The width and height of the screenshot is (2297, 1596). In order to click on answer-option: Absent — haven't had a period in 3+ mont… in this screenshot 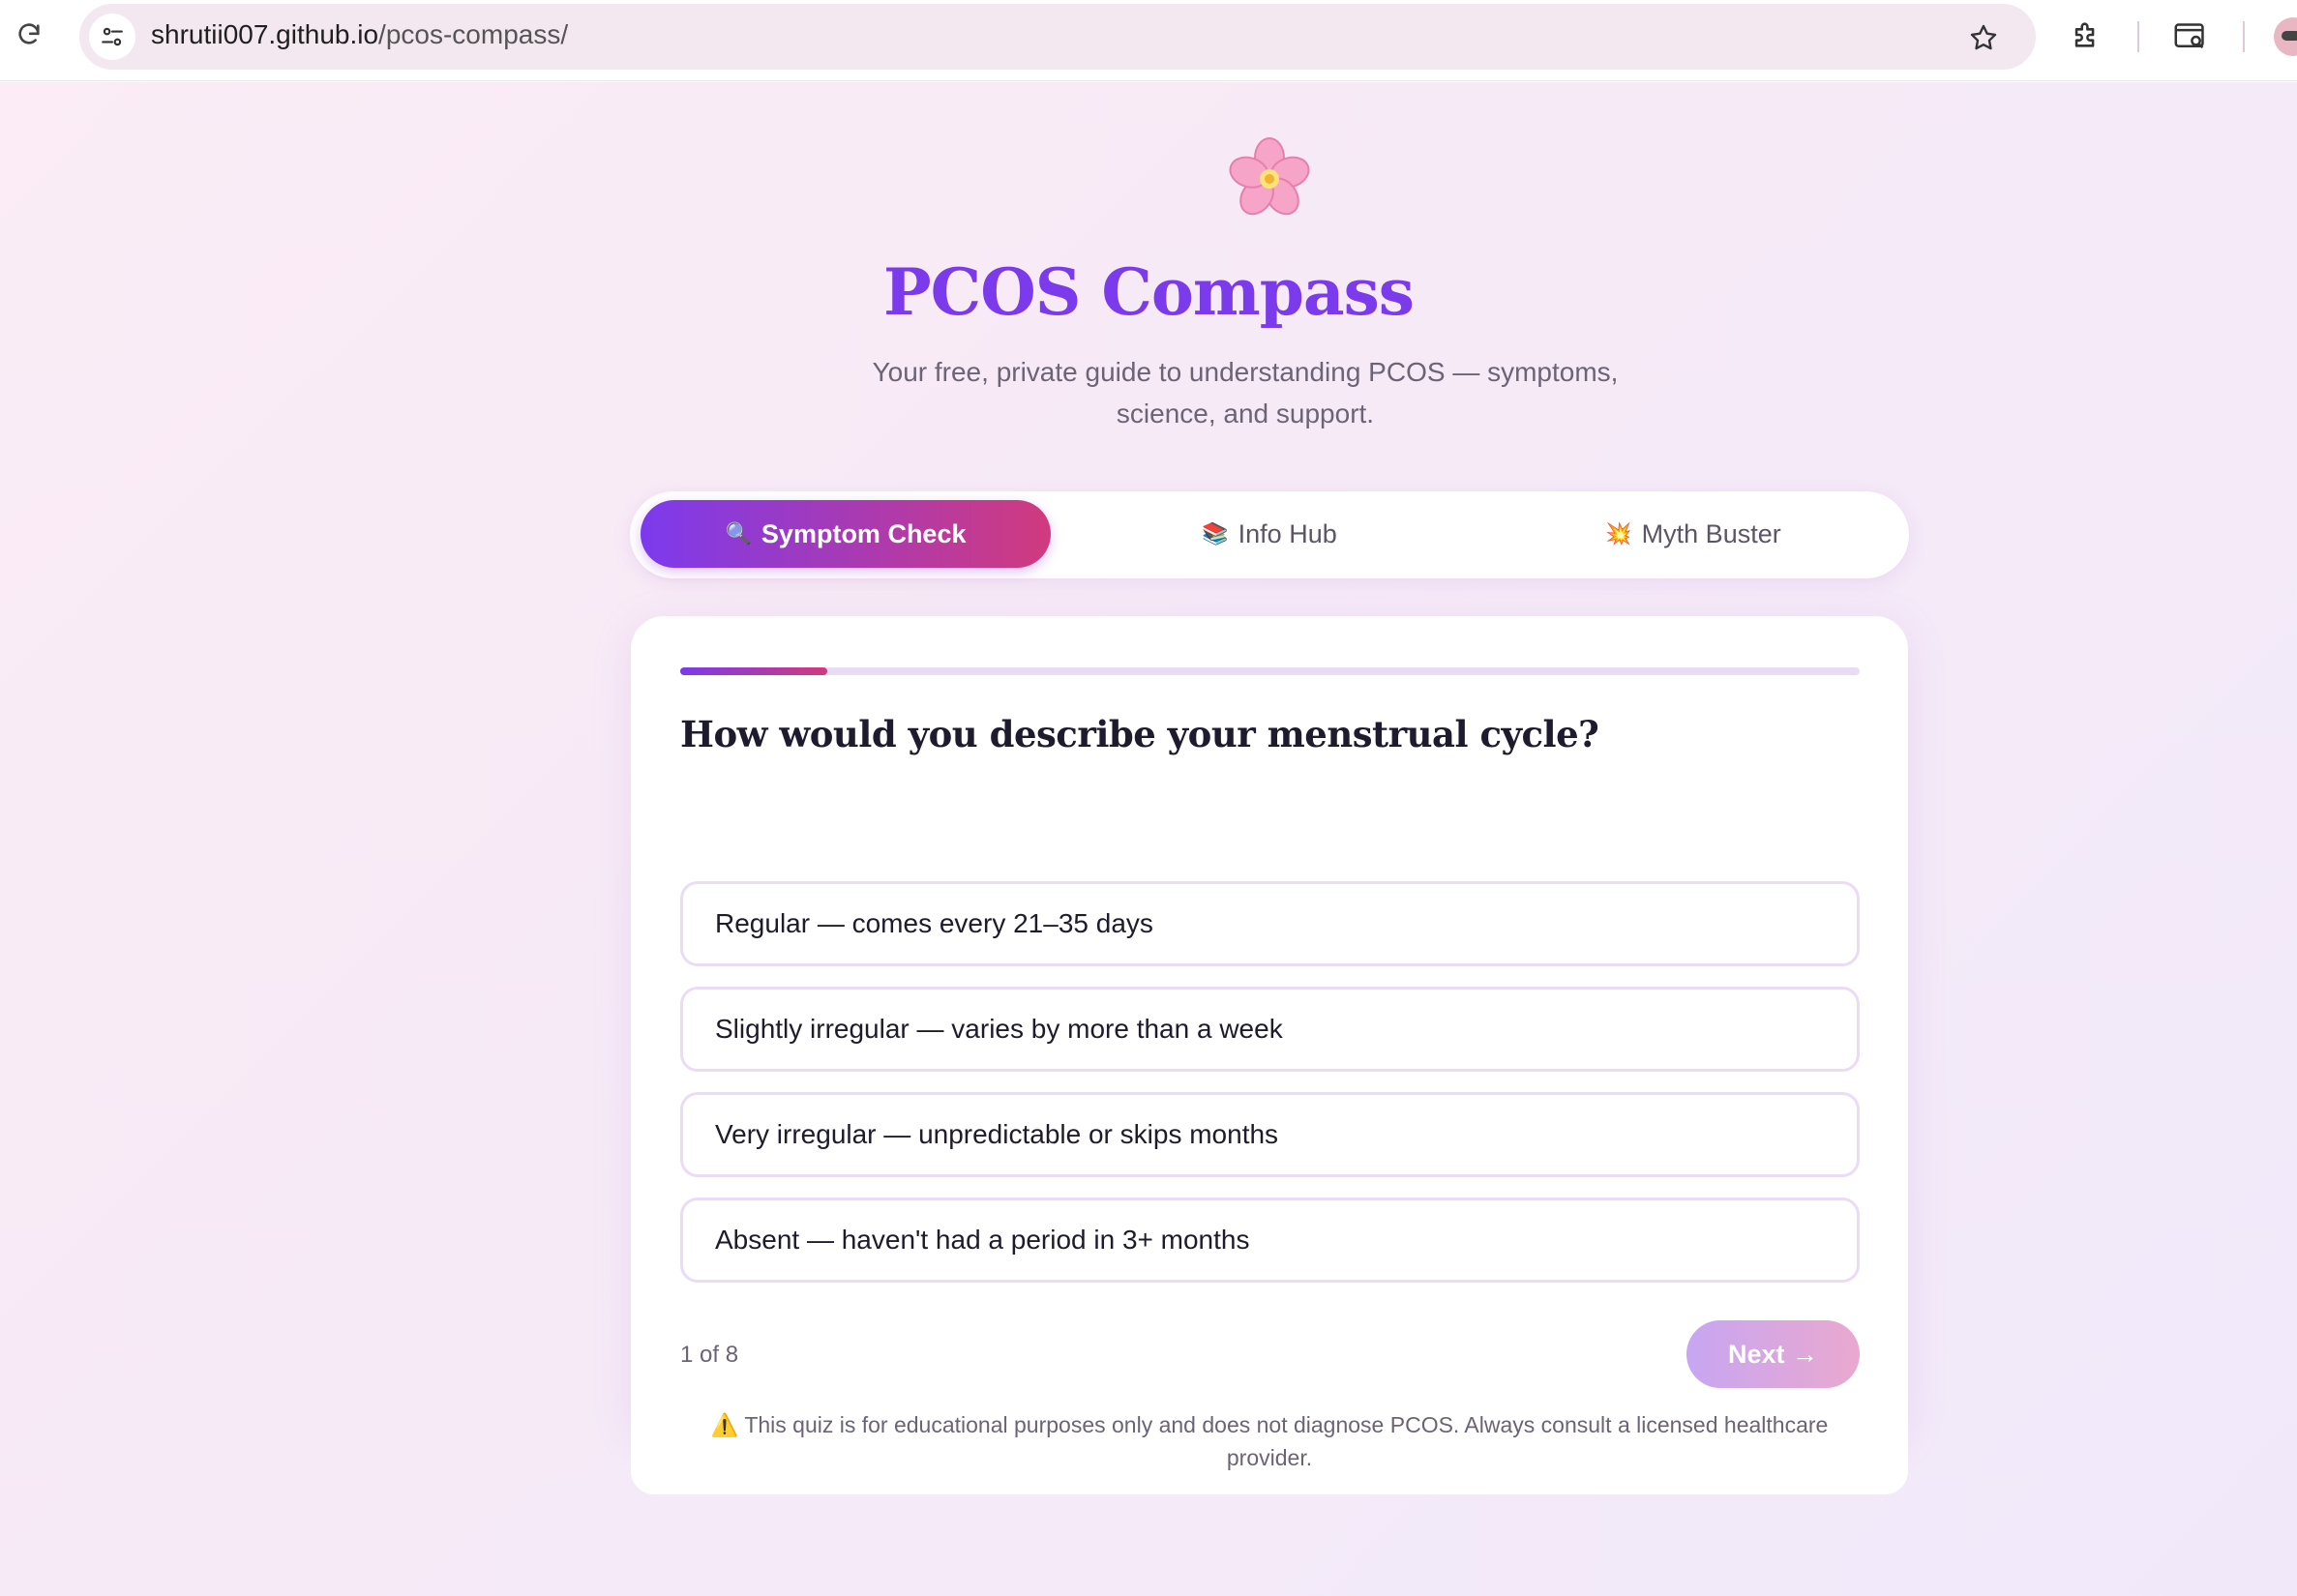, I will do `click(1270, 1240)`.